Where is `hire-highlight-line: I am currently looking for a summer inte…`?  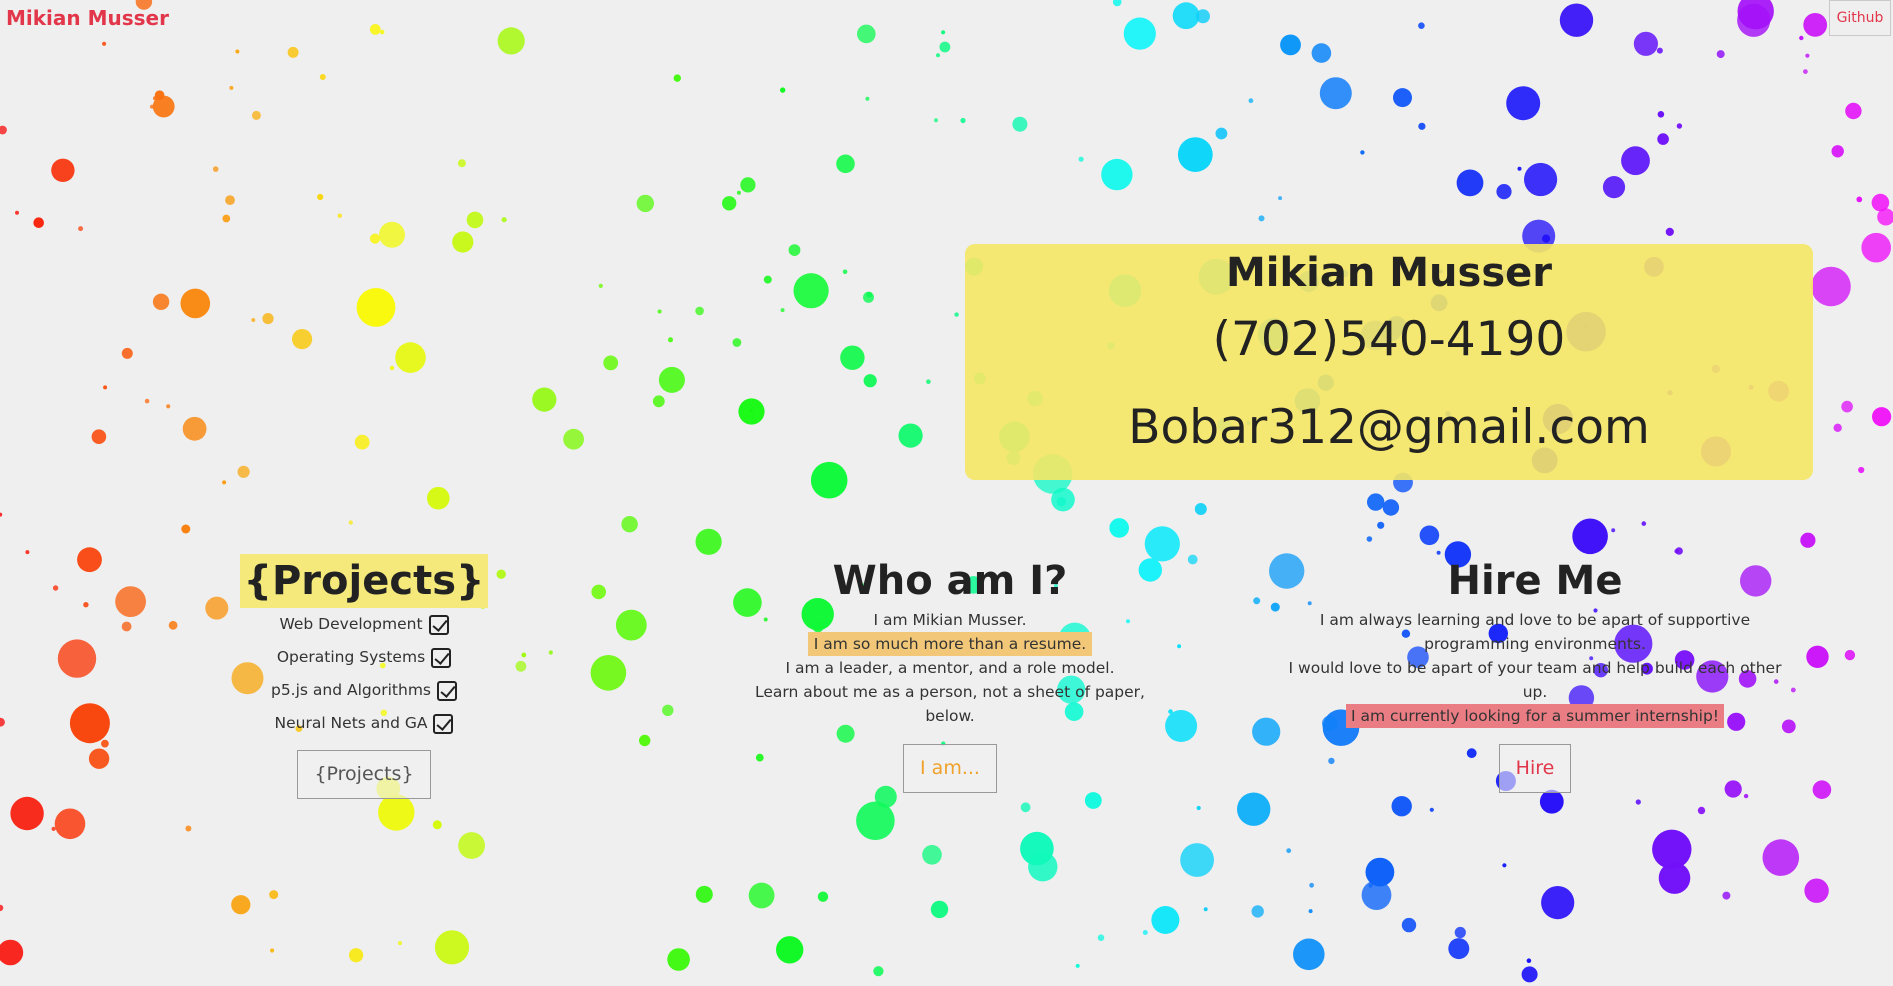
hire-highlight-line: I am currently looking for a summer inte… is located at coordinates (1534, 716).